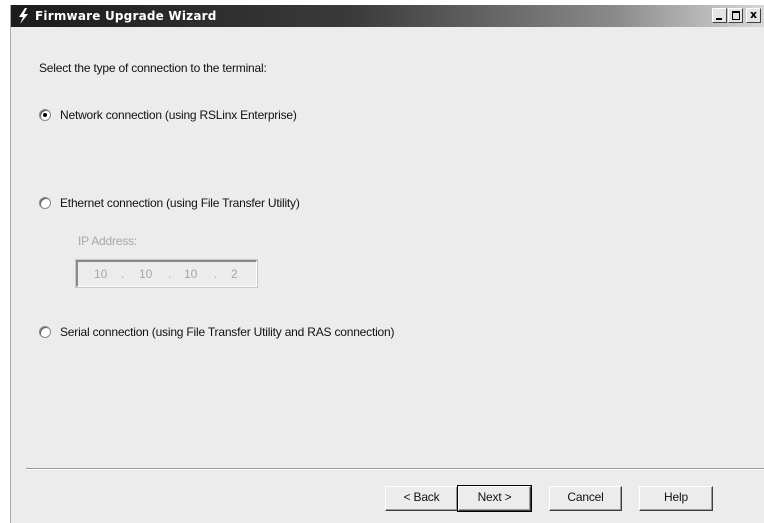 The image size is (764, 523). Describe the element at coordinates (395, 469) in the screenshot. I see `button-divider` at that location.